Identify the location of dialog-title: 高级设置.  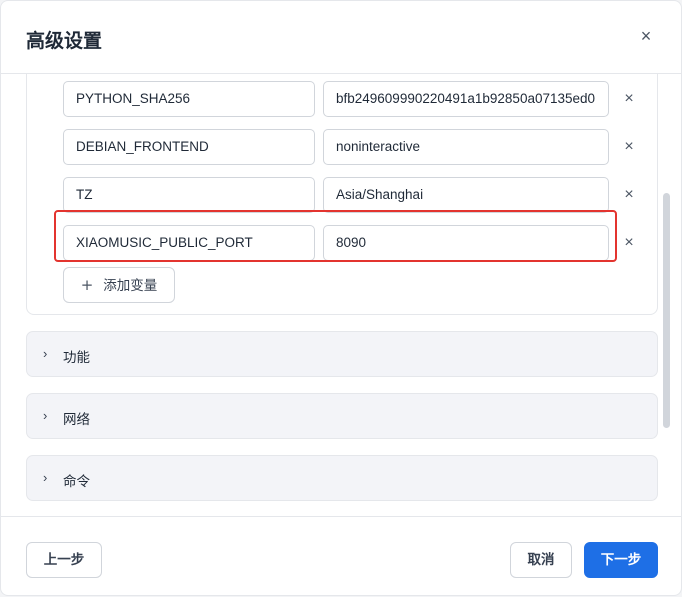
(64, 41).